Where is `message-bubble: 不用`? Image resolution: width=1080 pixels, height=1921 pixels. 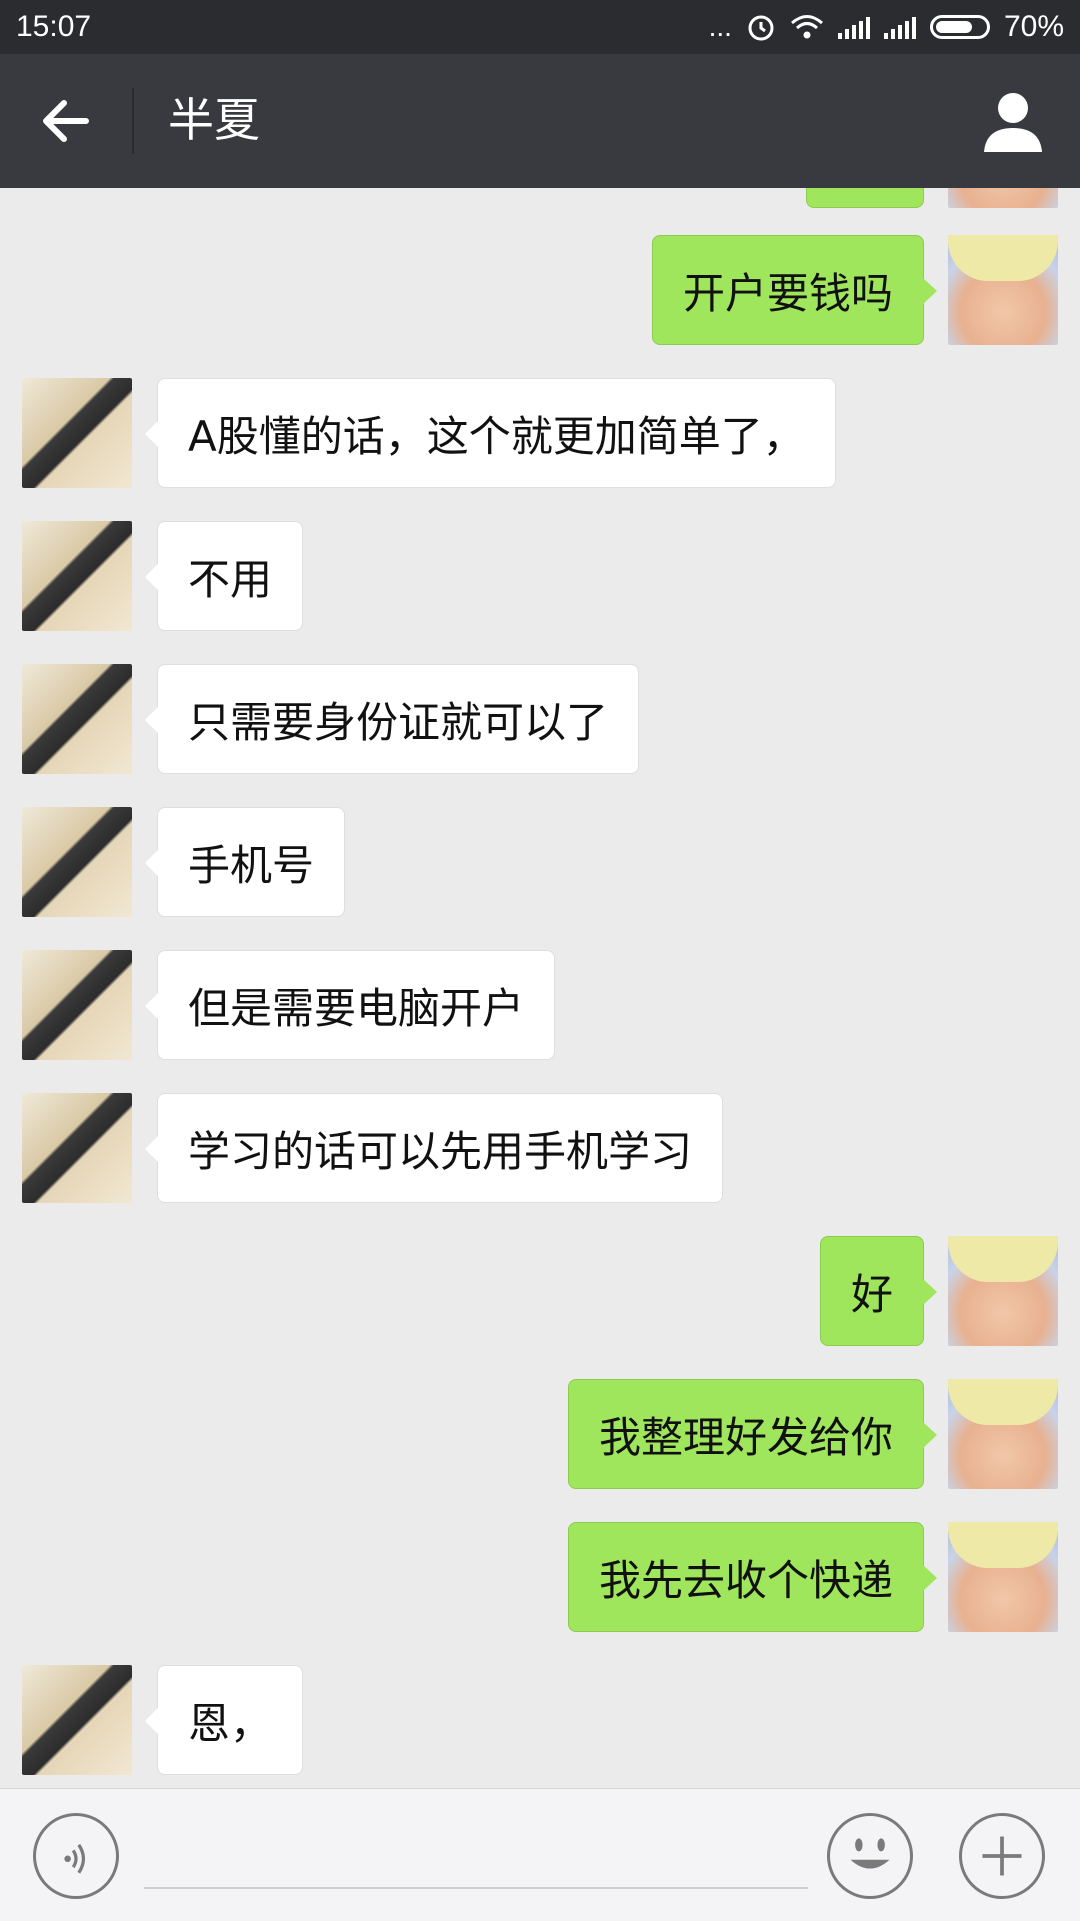 message-bubble: 不用 is located at coordinates (224, 576).